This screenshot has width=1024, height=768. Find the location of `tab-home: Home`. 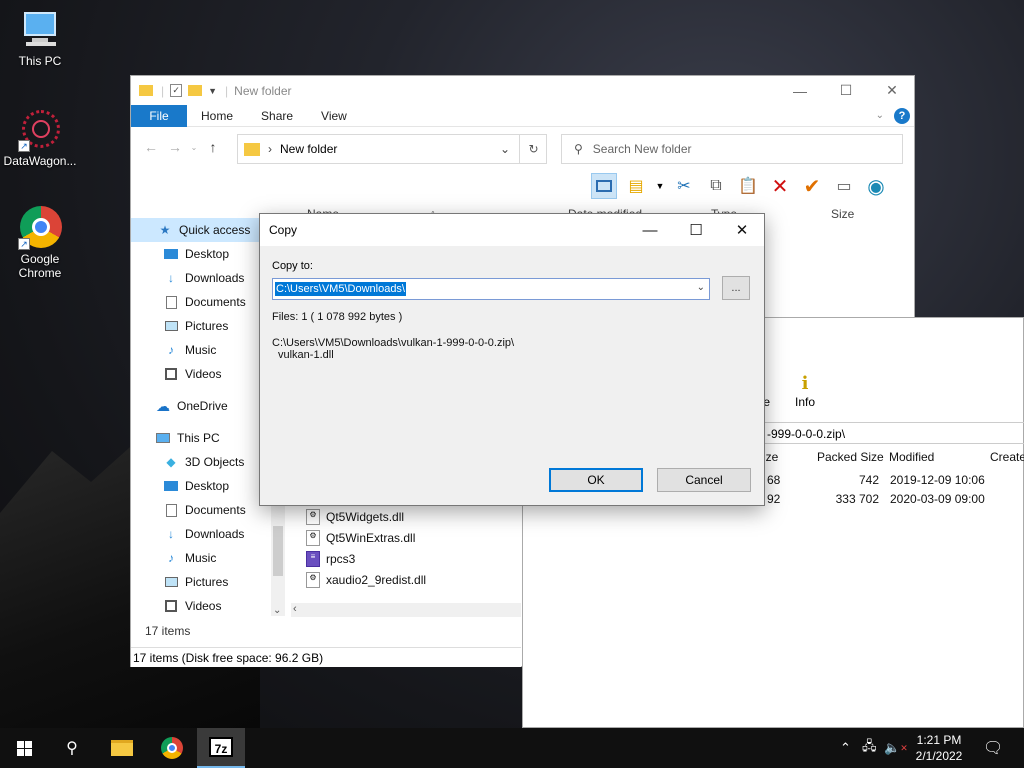

tab-home: Home is located at coordinates (217, 116).